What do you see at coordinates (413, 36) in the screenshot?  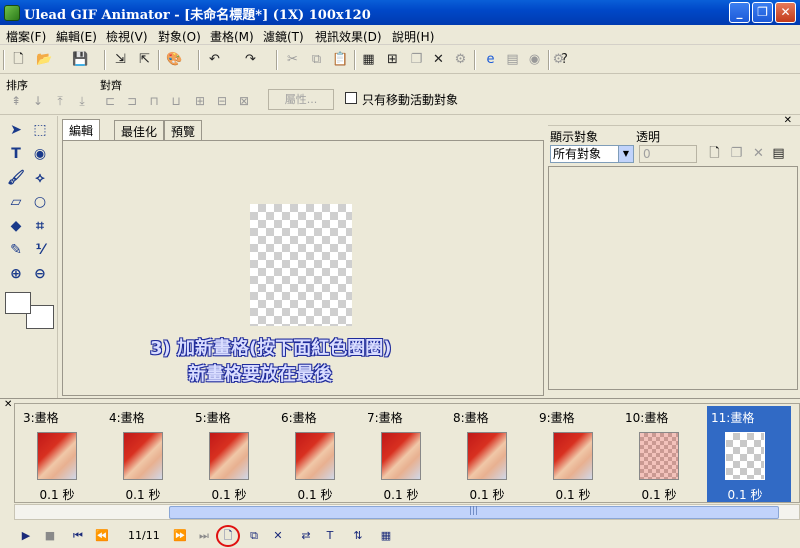 I see `menu-help: 說明(H)` at bounding box center [413, 36].